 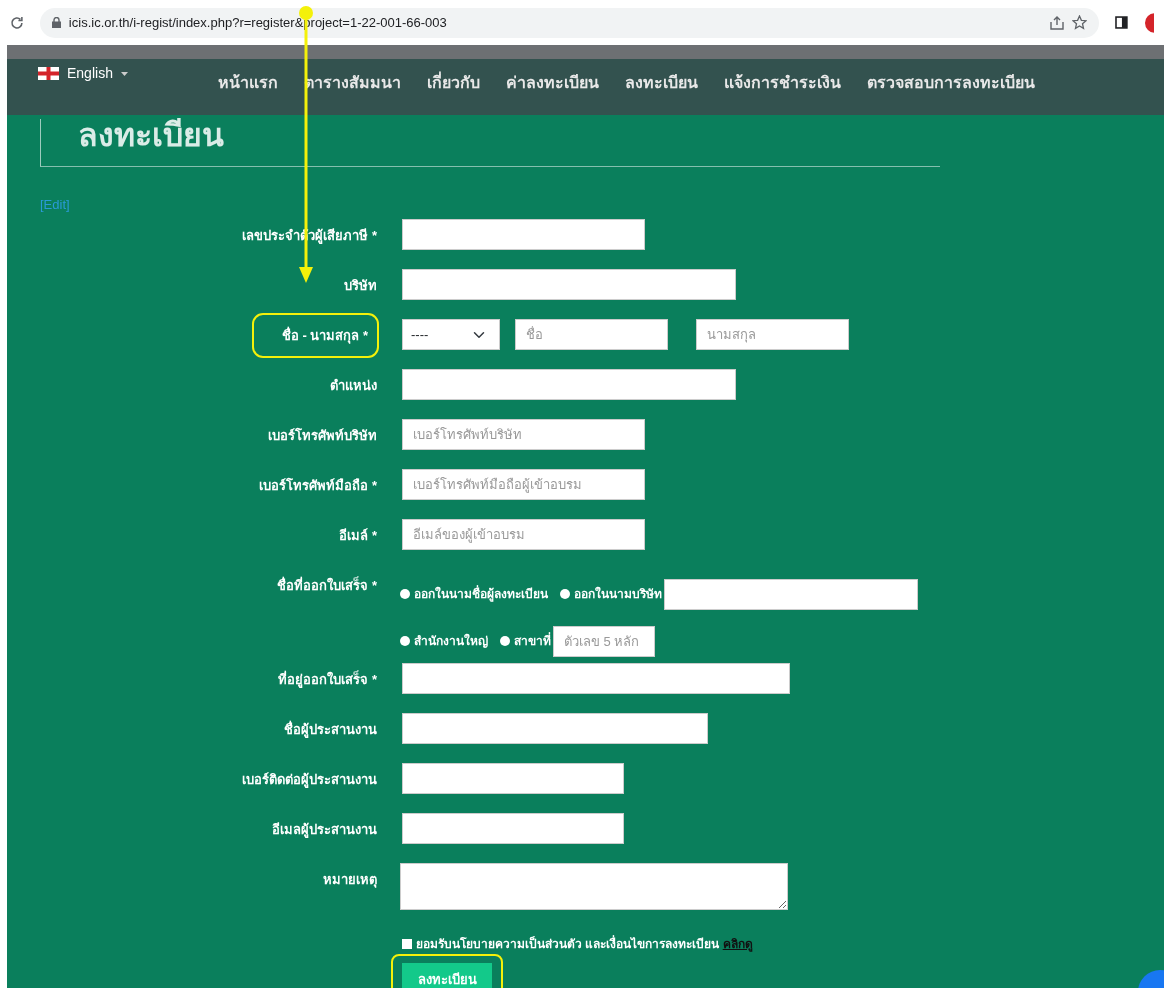 What do you see at coordinates (1149, 22) in the screenshot?
I see `avatar-icon` at bounding box center [1149, 22].